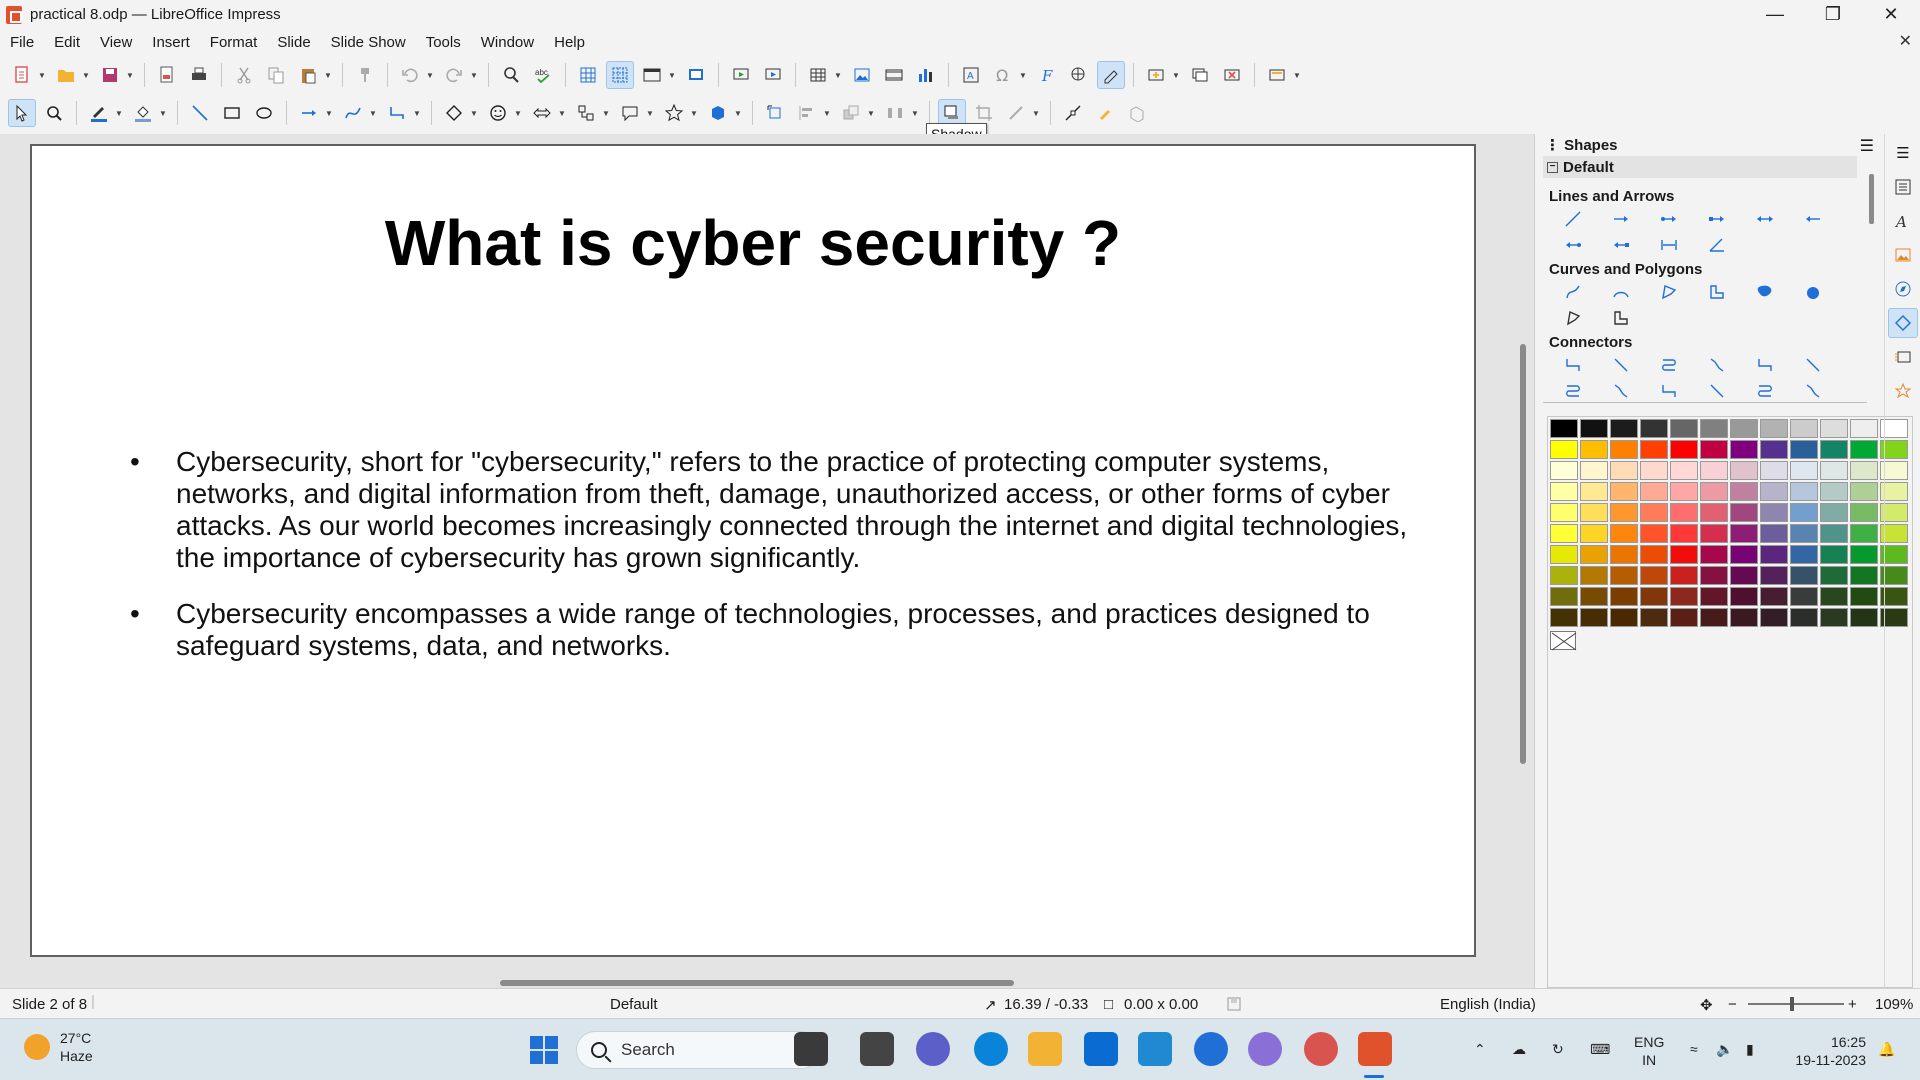  Describe the element at coordinates (86, 75) in the screenshot. I see `open-dropdown-icon: ▼` at that location.